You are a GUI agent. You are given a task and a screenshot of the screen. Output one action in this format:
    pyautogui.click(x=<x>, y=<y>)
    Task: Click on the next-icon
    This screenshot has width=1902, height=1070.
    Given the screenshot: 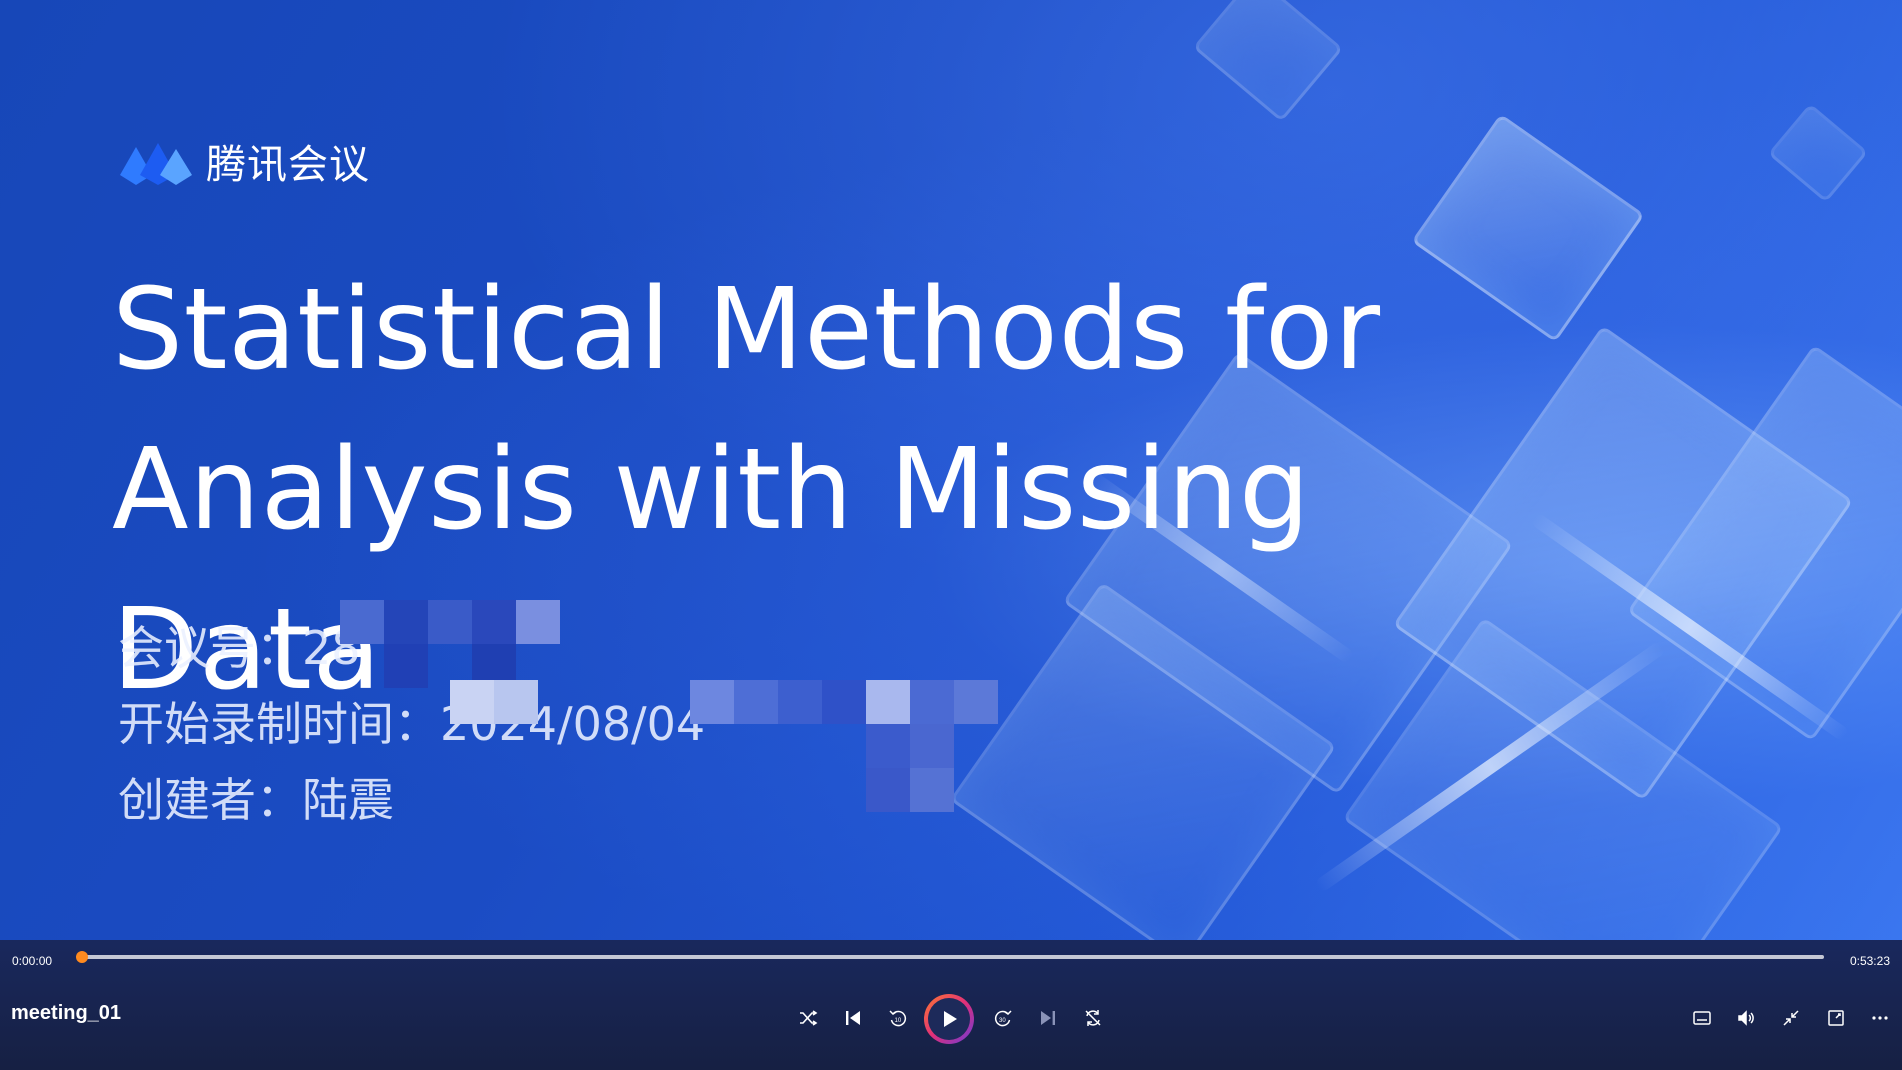 What is the action you would take?
    pyautogui.click(x=1048, y=1018)
    